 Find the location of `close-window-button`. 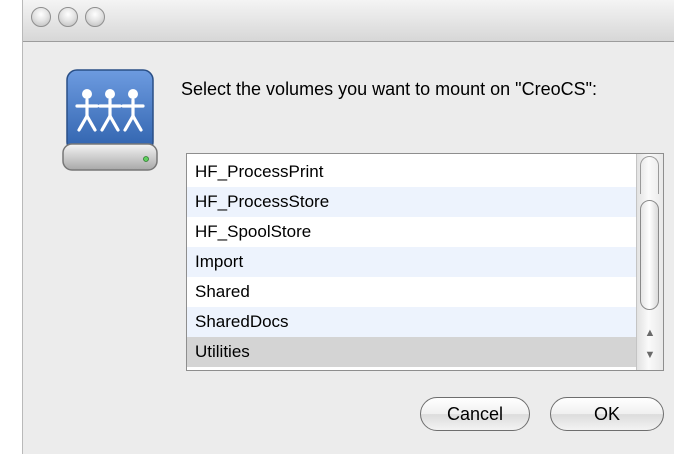

close-window-button is located at coordinates (41, 17).